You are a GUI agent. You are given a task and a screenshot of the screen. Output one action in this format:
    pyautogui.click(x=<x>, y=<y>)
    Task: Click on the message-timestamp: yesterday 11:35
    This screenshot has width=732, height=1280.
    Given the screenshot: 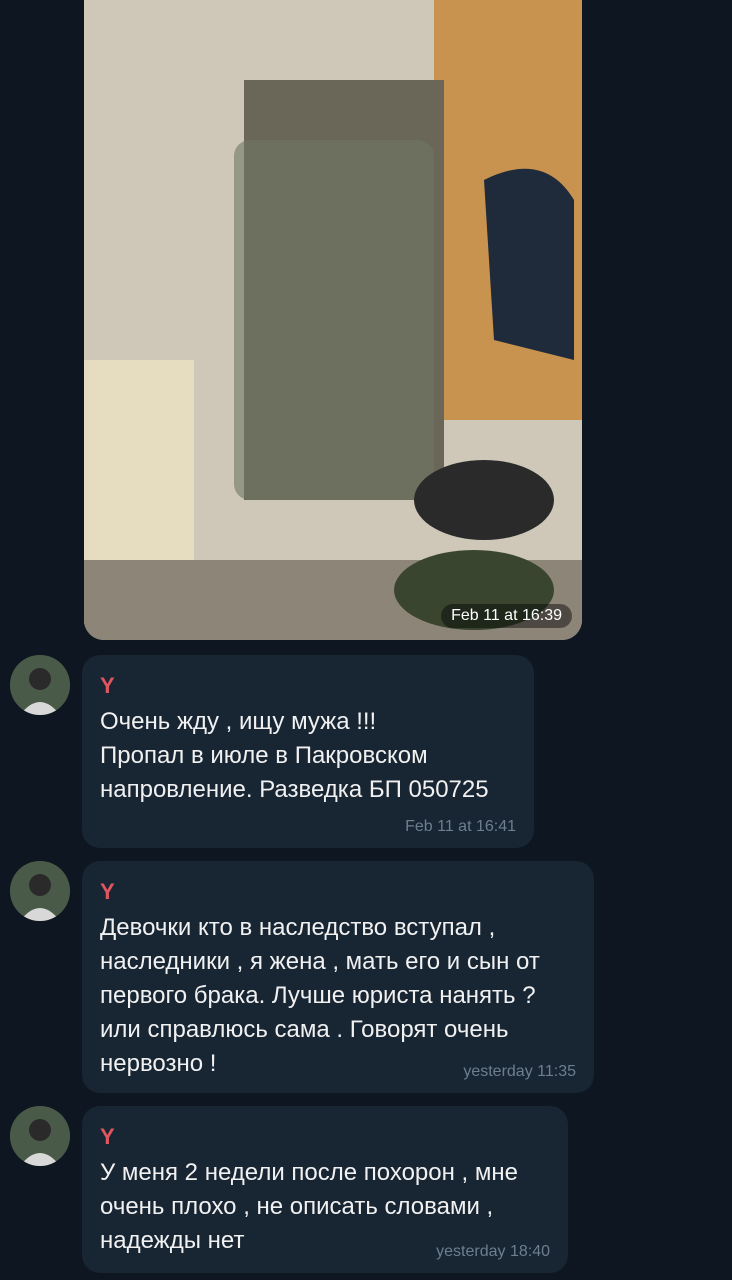 What is the action you would take?
    pyautogui.click(x=519, y=1071)
    